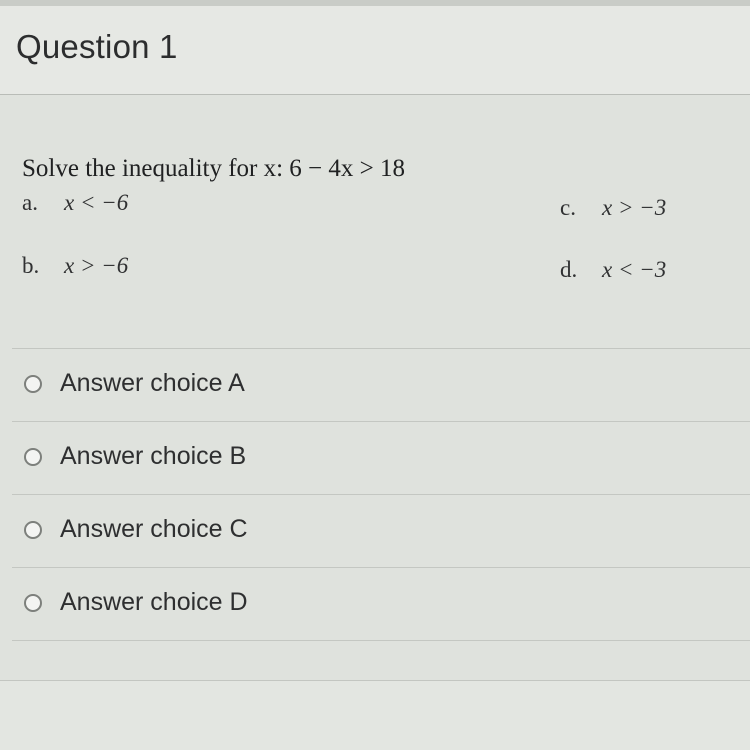 Image resolution: width=750 pixels, height=750 pixels. Describe the element at coordinates (381, 385) in the screenshot. I see `answer-choice-a: Answer choice A` at that location.